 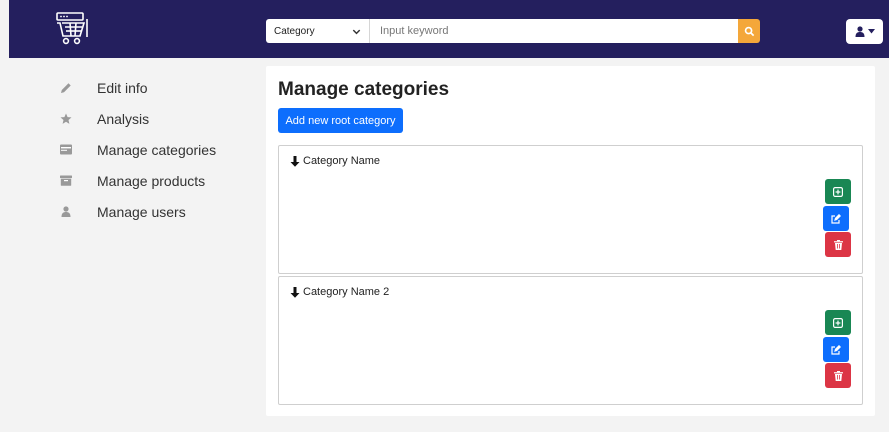 I want to click on sidebar-item-label: Manage users, so click(x=141, y=211).